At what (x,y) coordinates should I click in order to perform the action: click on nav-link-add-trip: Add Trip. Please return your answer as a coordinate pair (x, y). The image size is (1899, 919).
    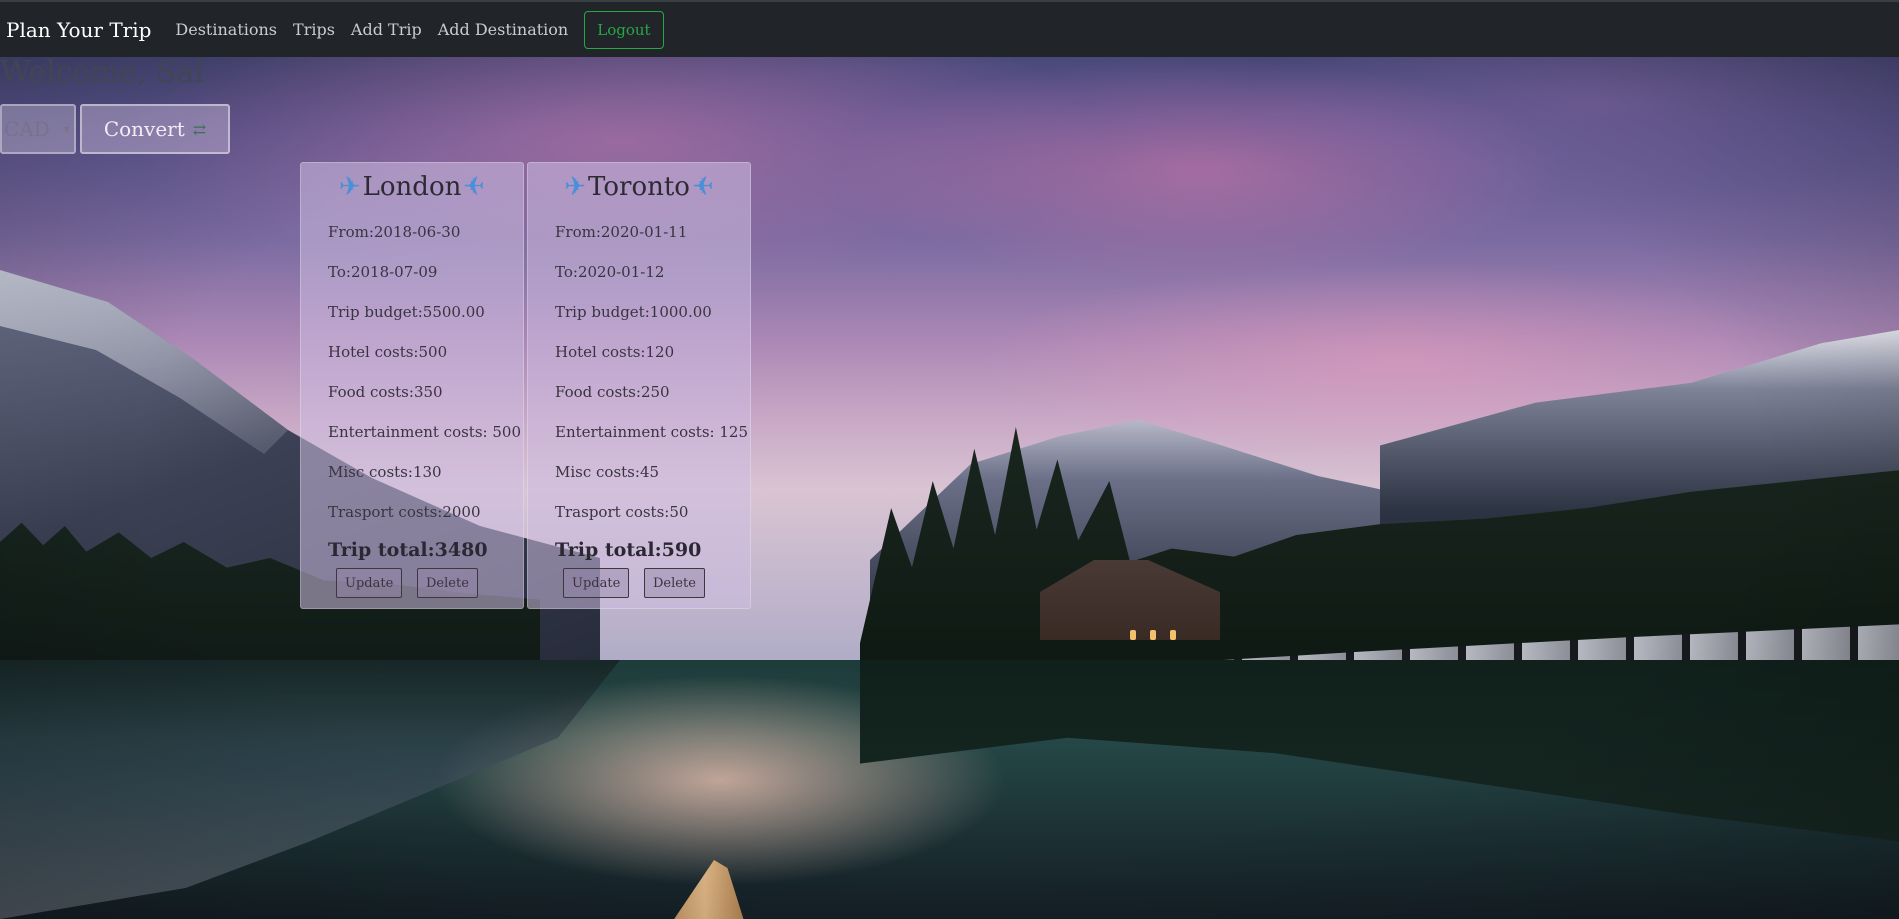
    Looking at the image, I should click on (386, 29).